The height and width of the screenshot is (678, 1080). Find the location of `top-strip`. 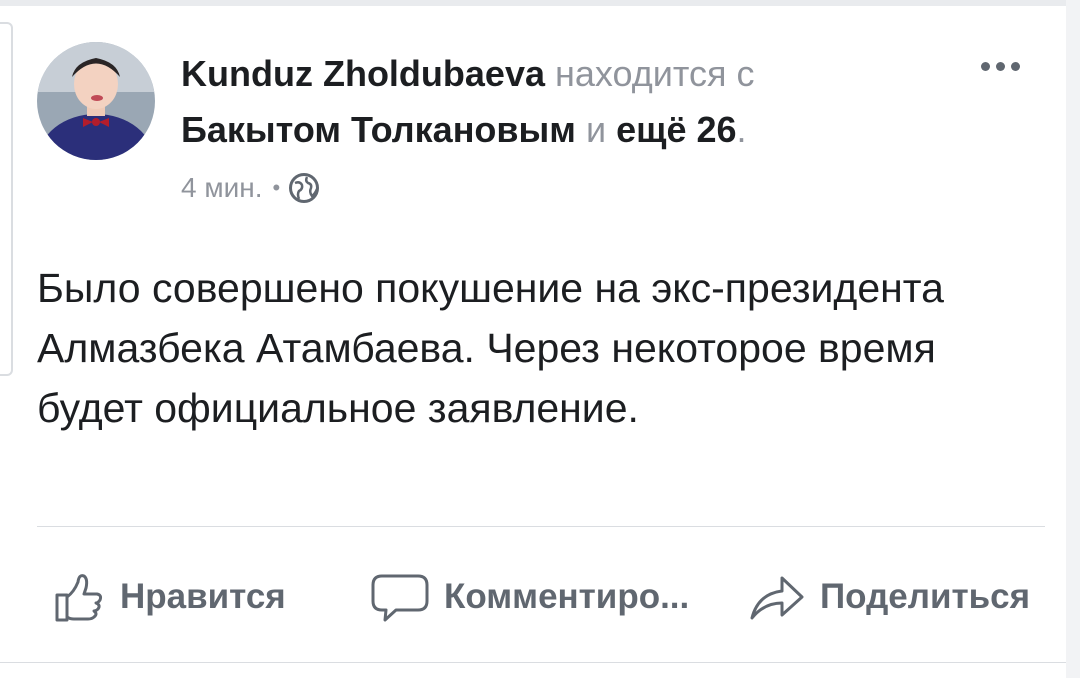

top-strip is located at coordinates (540, 3).